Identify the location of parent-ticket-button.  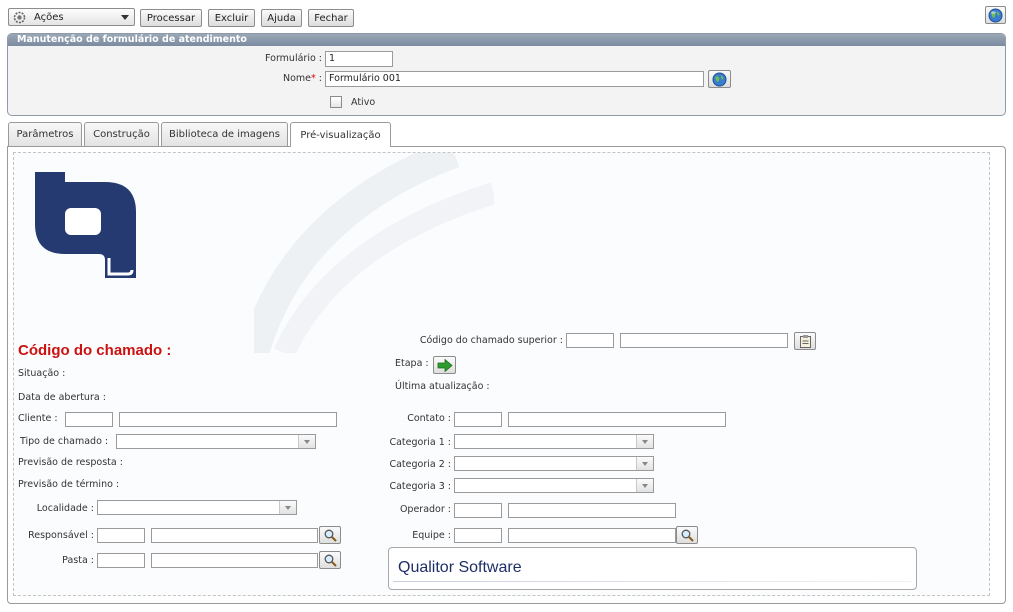
(805, 341).